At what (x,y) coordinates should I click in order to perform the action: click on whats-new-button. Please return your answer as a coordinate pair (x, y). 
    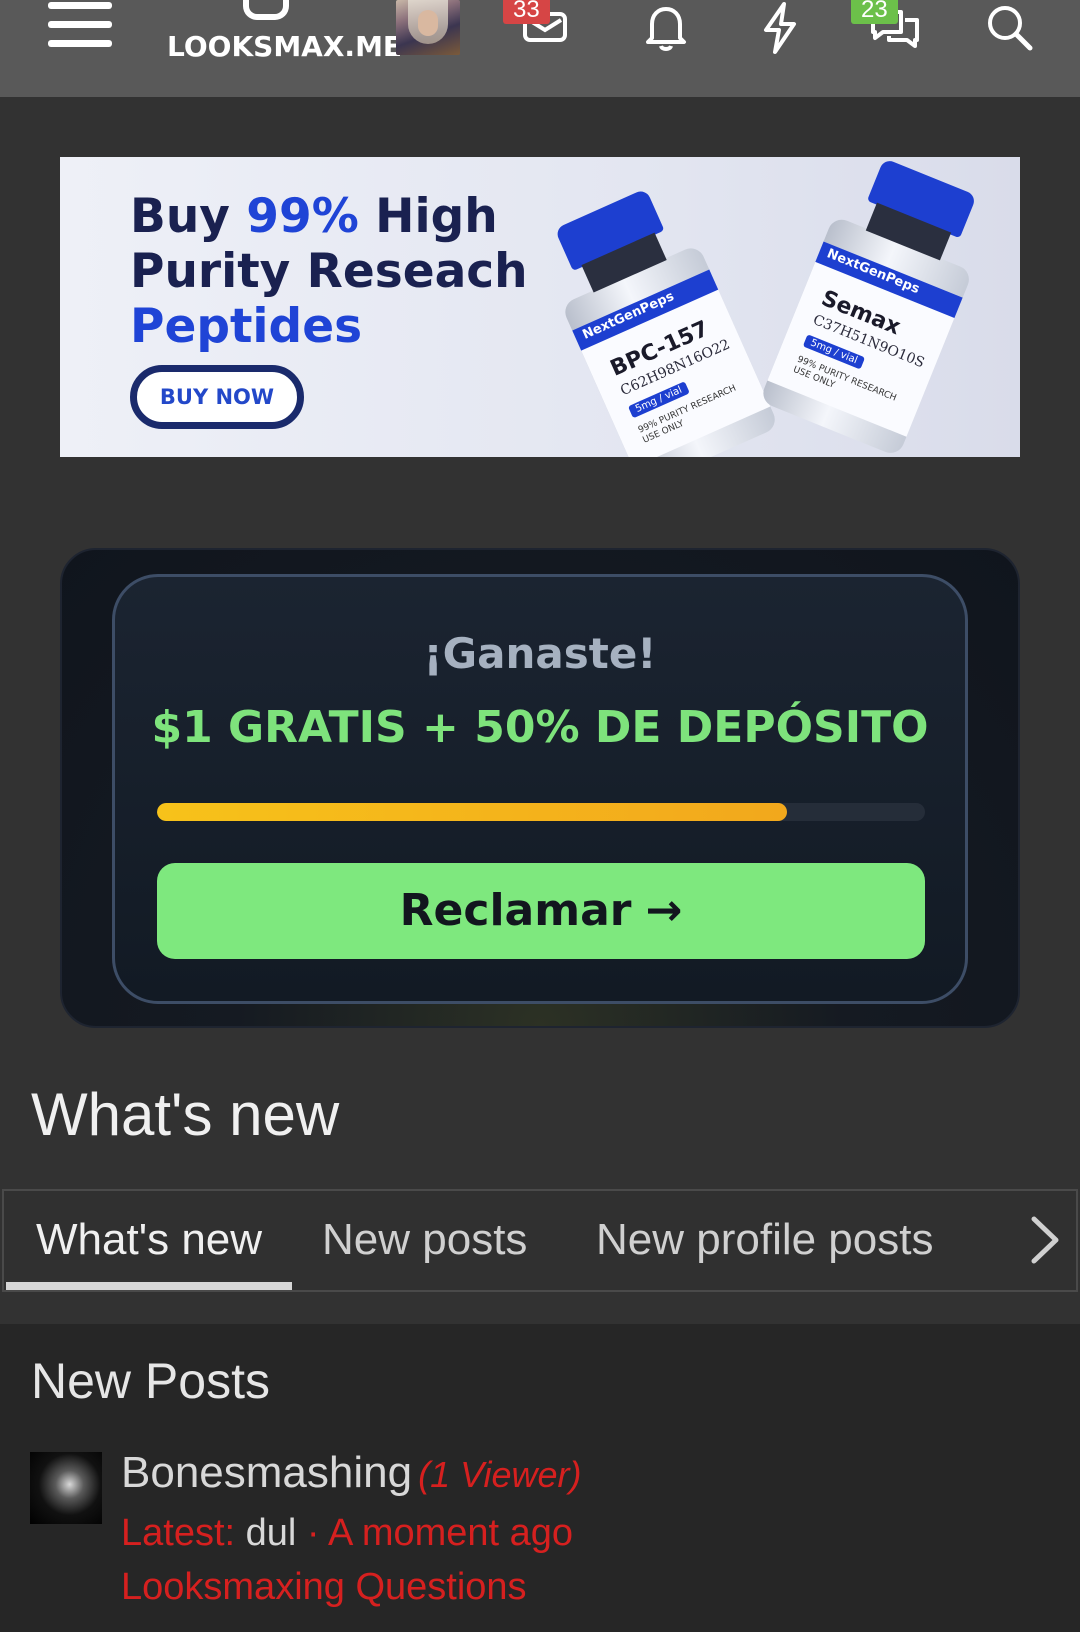
    Looking at the image, I should click on (780, 28).